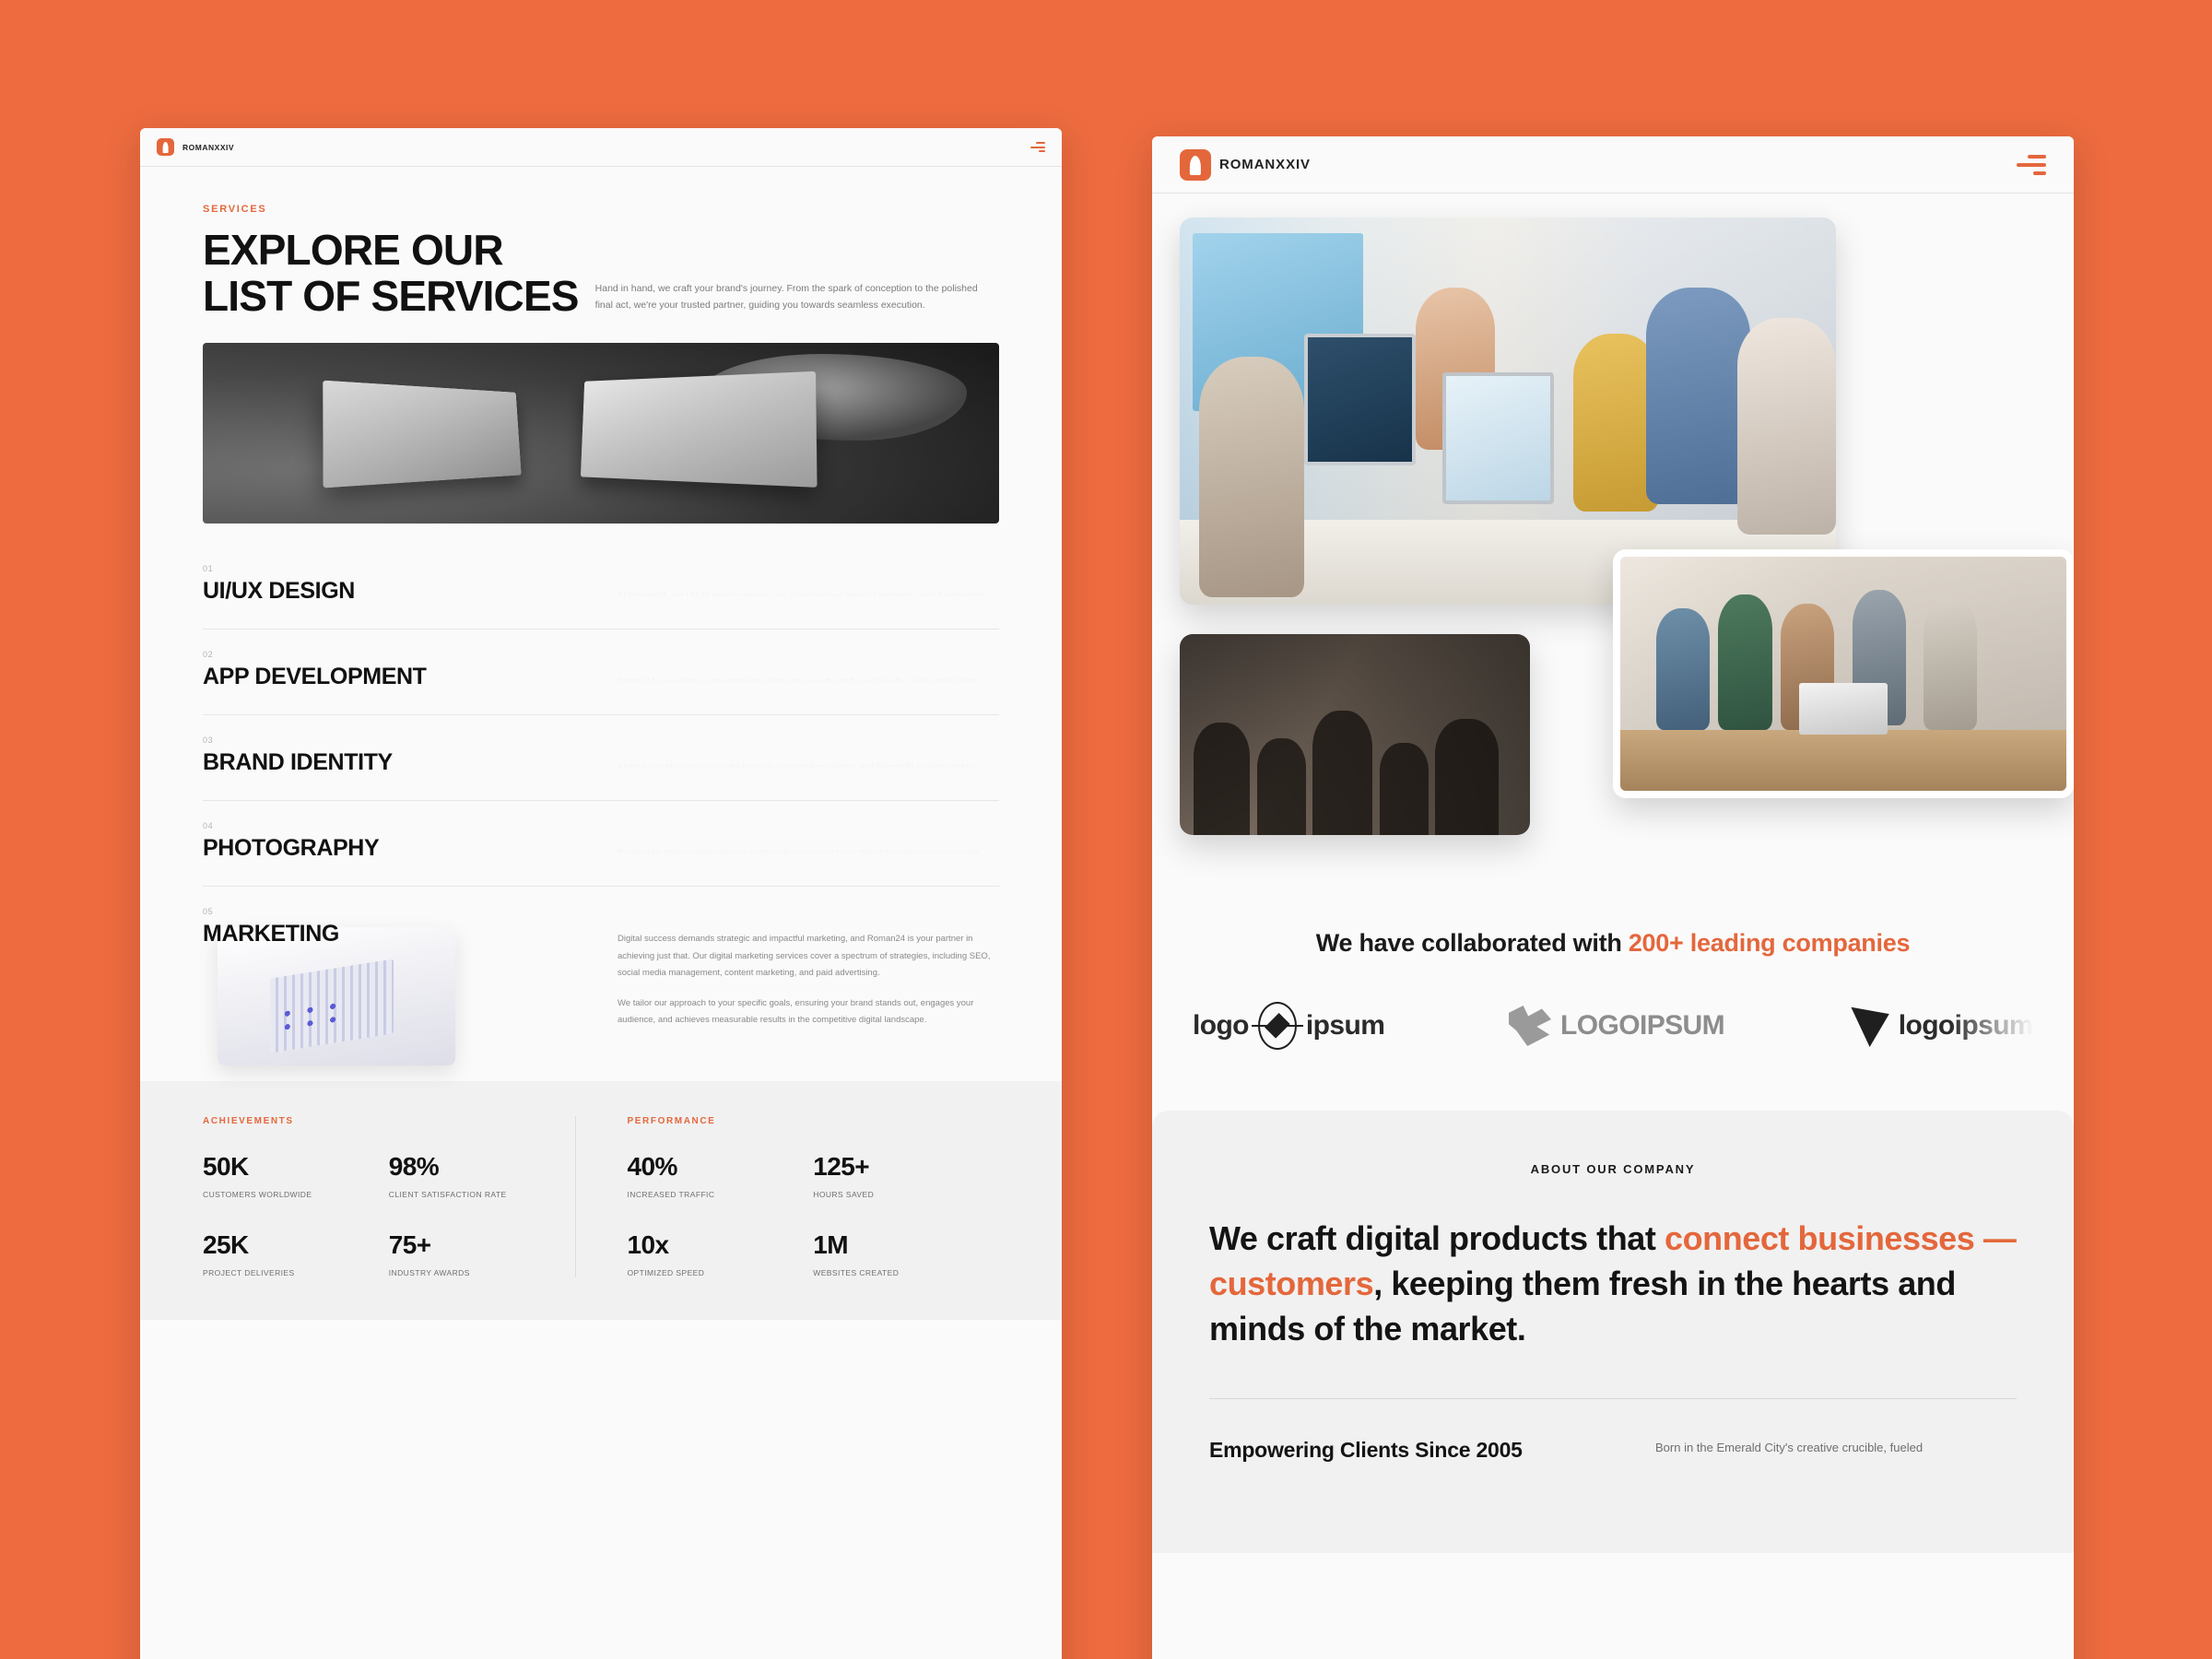 This screenshot has width=2212, height=1659. What do you see at coordinates (906, 1175) in the screenshot?
I see `stat-item: 125+ HOURS SAVED` at bounding box center [906, 1175].